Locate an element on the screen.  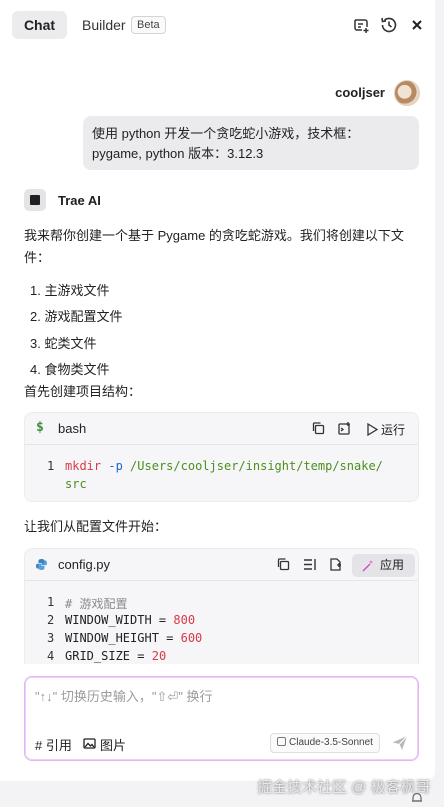
code-line: WINDOW_WIDTH = 800 is located at coordinates (130, 620).